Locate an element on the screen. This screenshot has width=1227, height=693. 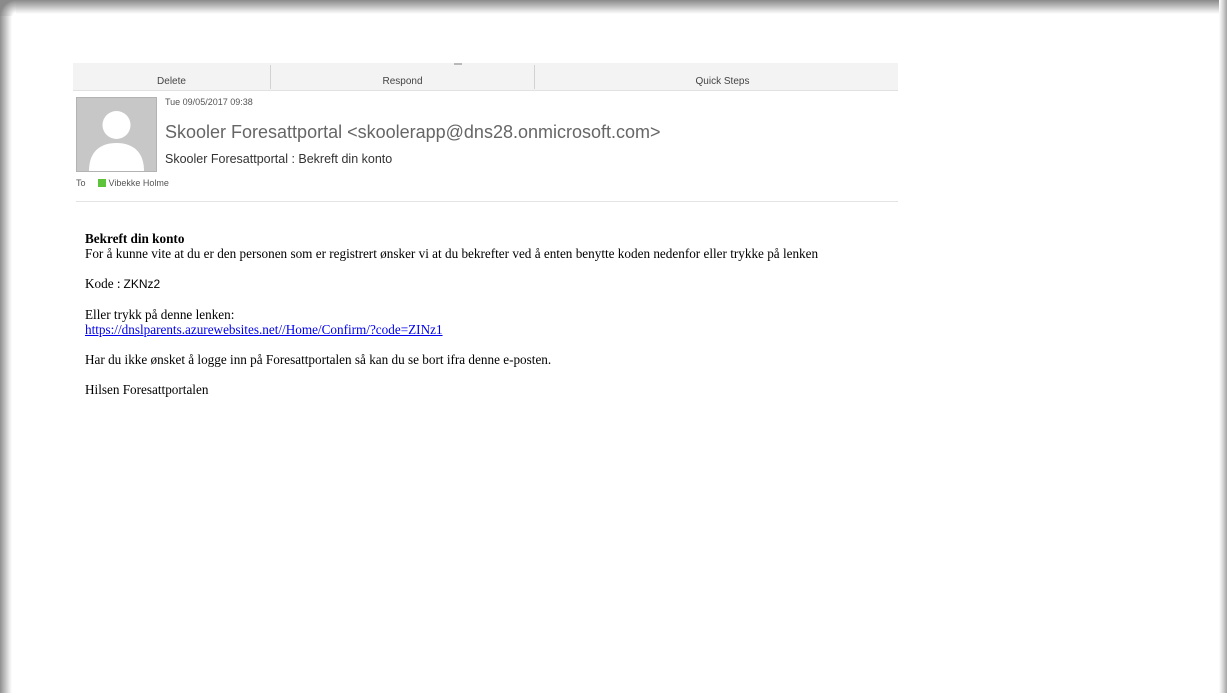
sender-avatar is located at coordinates (116, 134).